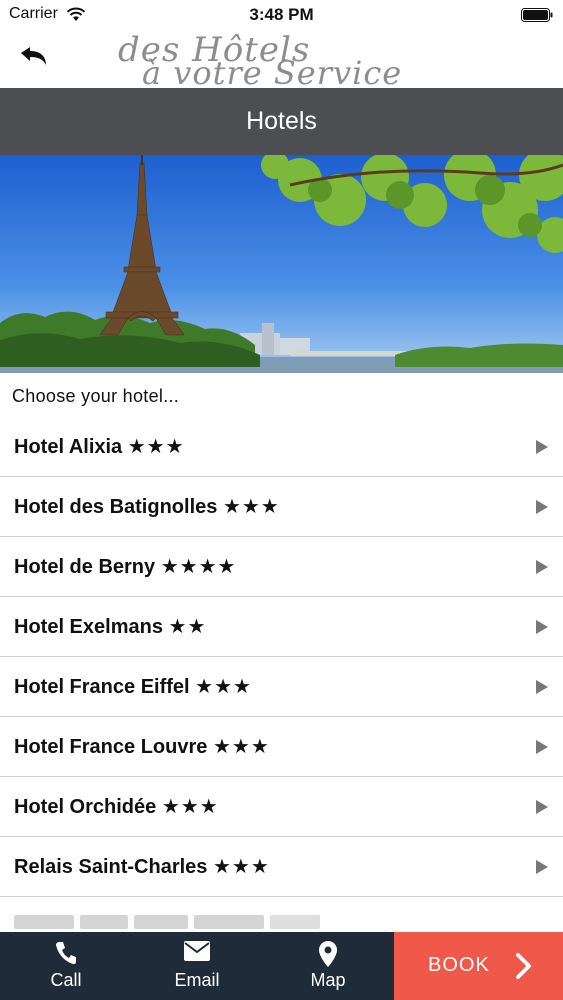 This screenshot has width=563, height=1000. I want to click on hotel-name: Hotel Alixia ★★★, so click(99, 447).